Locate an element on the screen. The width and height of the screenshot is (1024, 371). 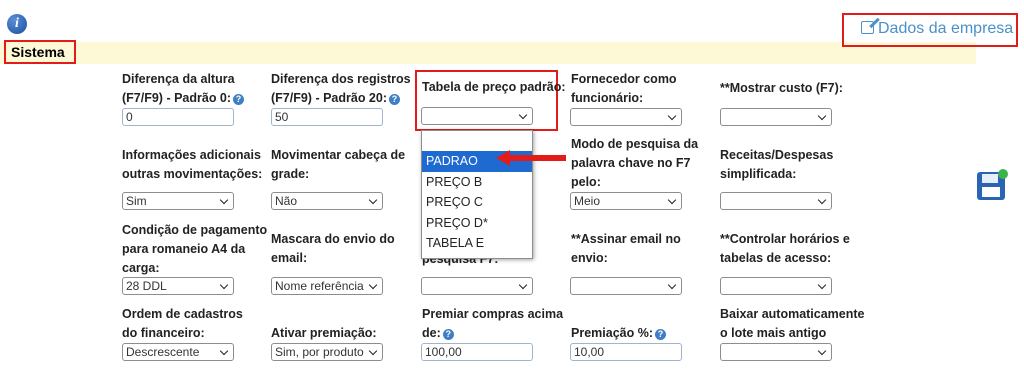
modo-pesquisa-select: Meio is located at coordinates (626, 201).